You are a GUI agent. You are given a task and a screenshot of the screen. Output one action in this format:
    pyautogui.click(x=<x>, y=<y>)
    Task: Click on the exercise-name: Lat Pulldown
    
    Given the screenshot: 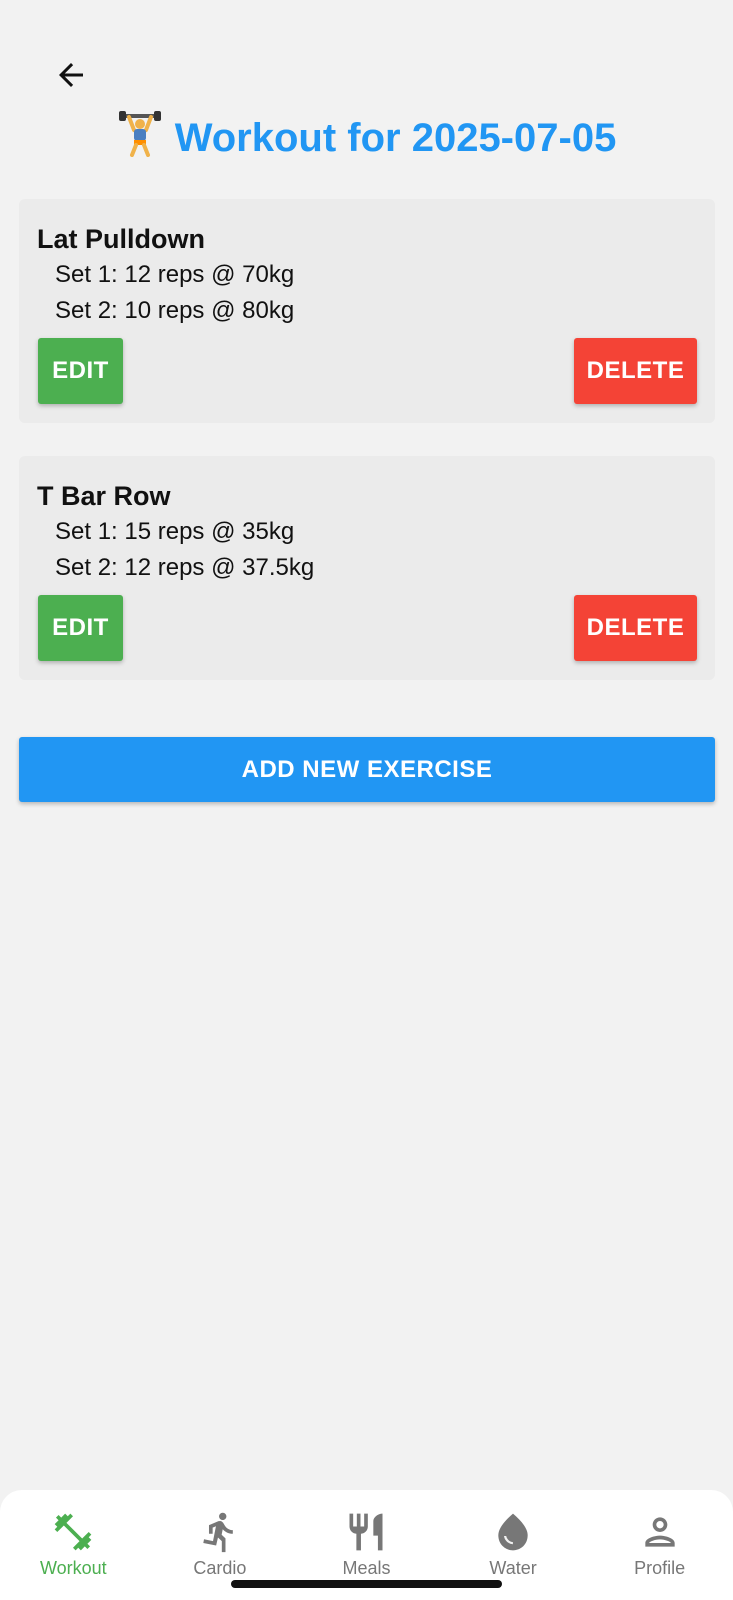 What is the action you would take?
    pyautogui.click(x=121, y=239)
    